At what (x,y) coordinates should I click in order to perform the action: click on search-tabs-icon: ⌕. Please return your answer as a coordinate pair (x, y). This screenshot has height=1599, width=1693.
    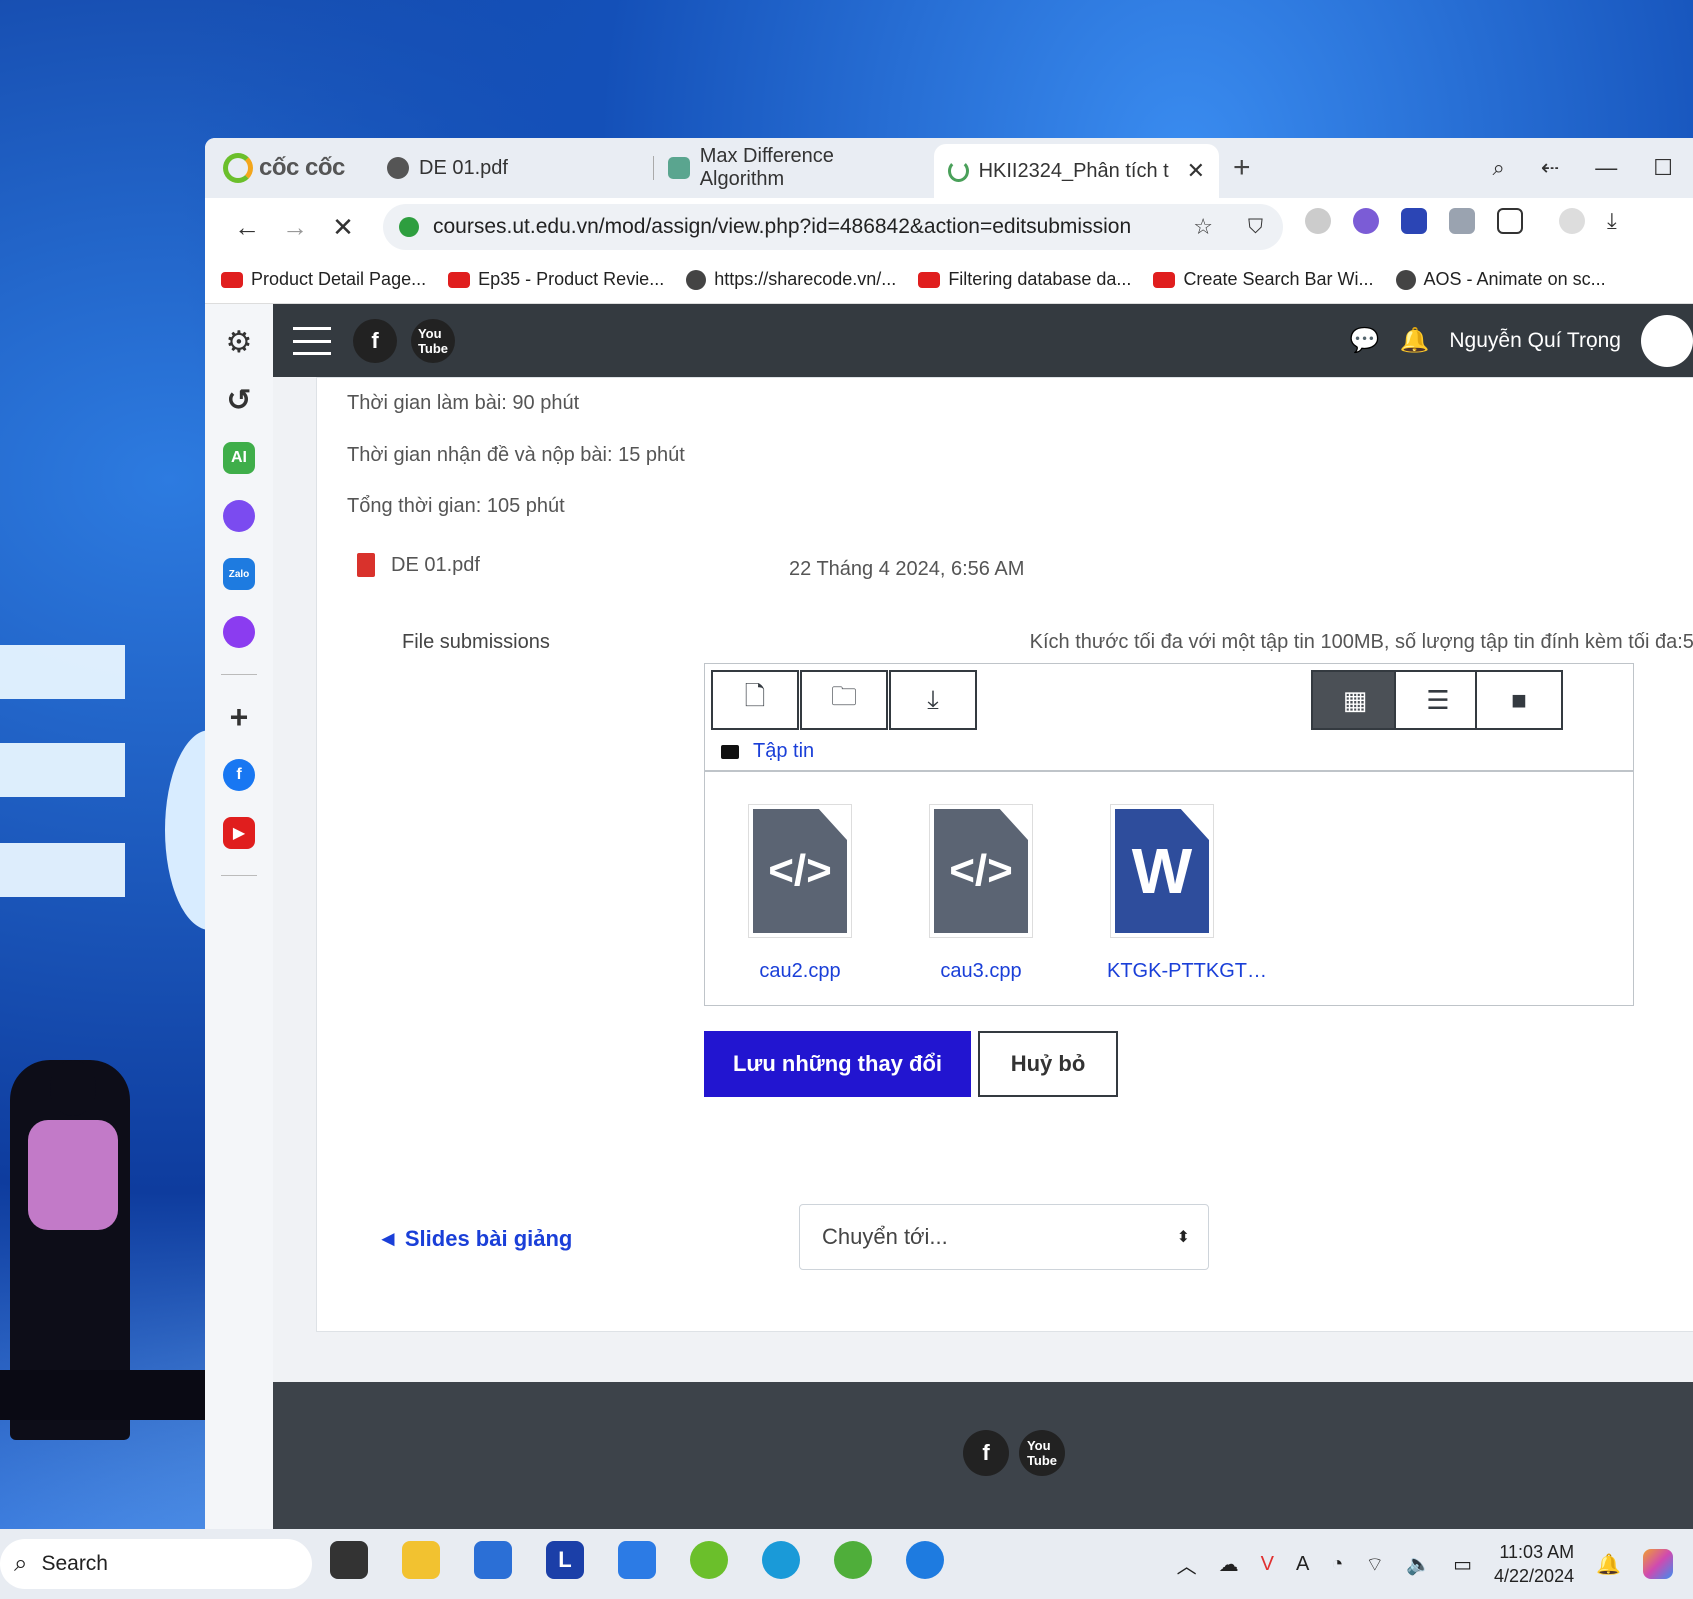
    Looking at the image, I should click on (1499, 168).